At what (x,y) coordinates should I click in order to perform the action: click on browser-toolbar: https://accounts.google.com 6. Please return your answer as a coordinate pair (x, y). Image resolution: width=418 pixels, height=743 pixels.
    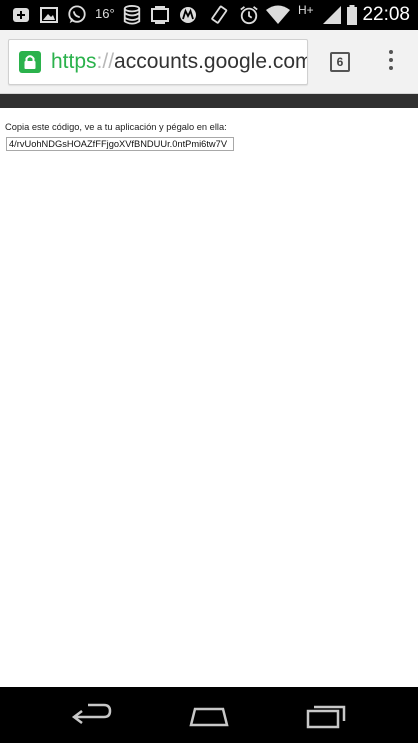
    Looking at the image, I should click on (209, 62).